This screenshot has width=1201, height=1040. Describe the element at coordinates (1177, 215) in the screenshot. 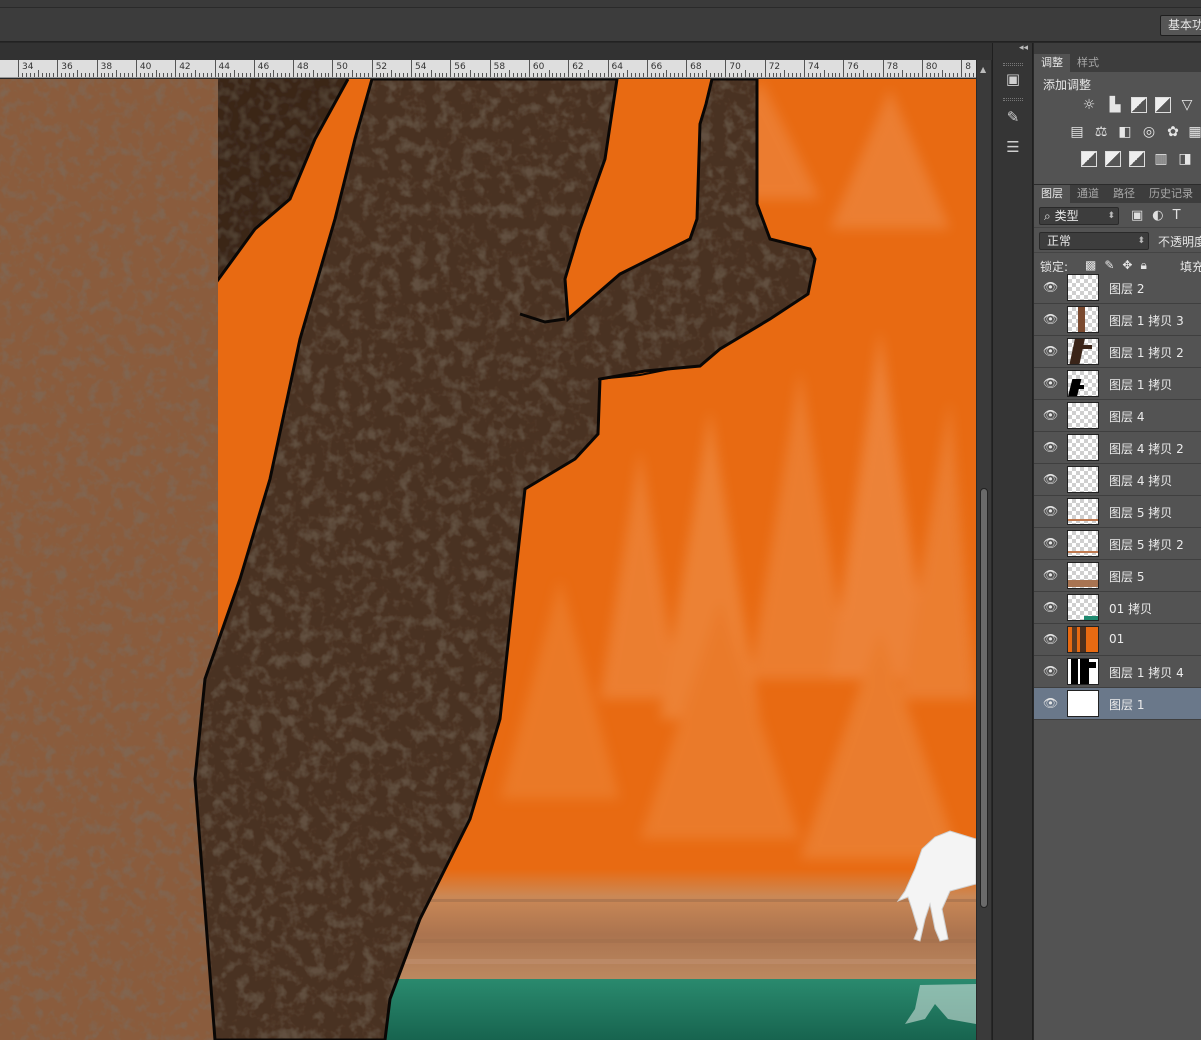

I see `filter-type-icon: T` at that location.